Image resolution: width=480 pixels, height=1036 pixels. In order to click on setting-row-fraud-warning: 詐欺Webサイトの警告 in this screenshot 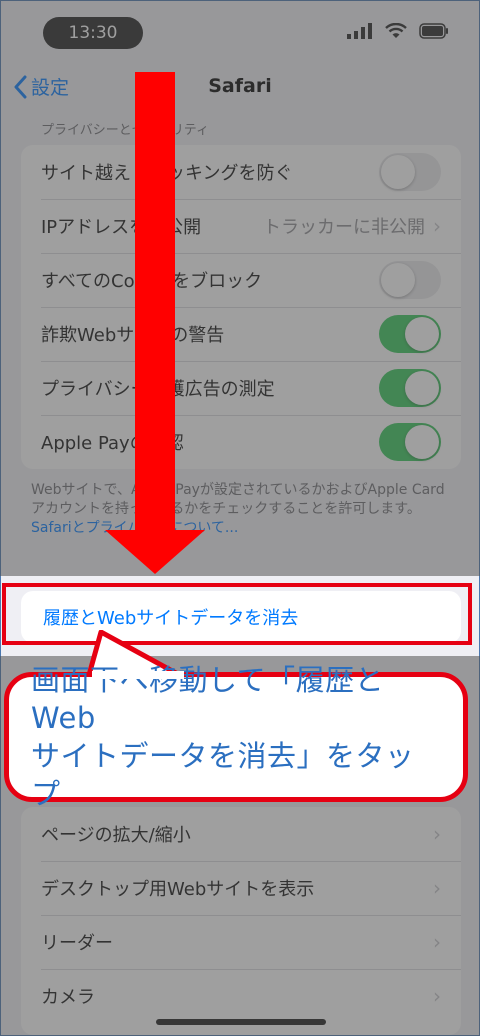, I will do `click(241, 334)`.